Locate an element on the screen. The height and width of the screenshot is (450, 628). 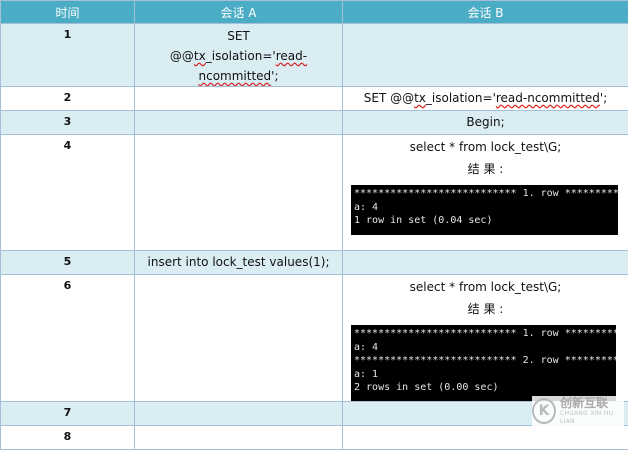
session-a-cell: insert into lock_test values(1); is located at coordinates (239, 263).